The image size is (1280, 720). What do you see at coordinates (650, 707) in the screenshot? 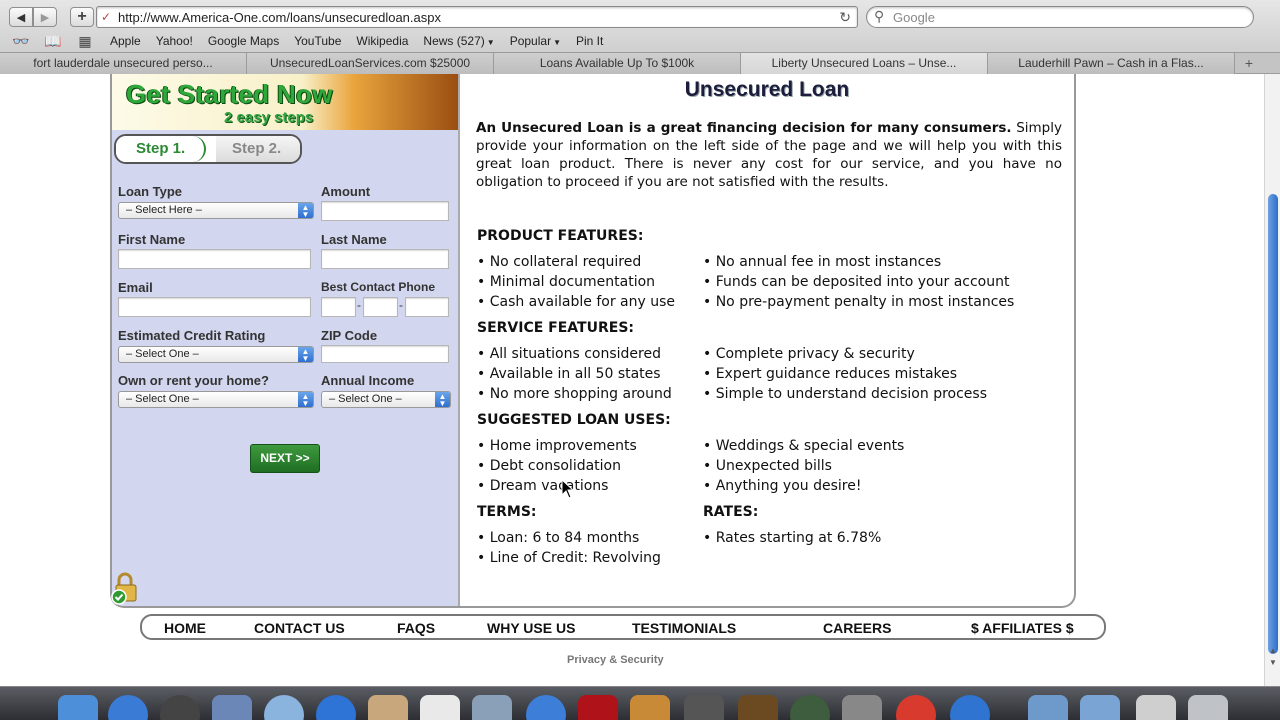
I see `iphoto-icon` at bounding box center [650, 707].